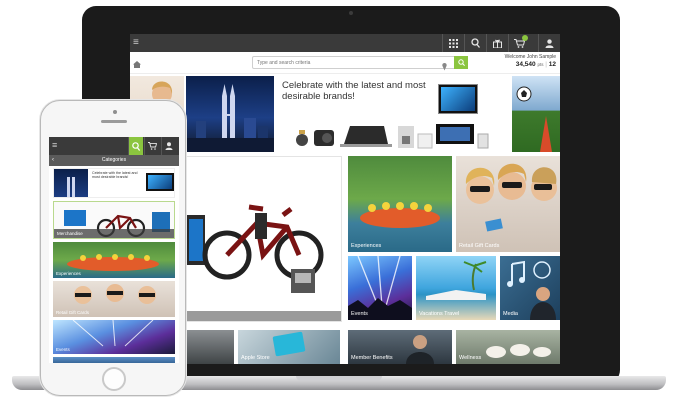  I want to click on phone-banner-tv-image, so click(160, 182).